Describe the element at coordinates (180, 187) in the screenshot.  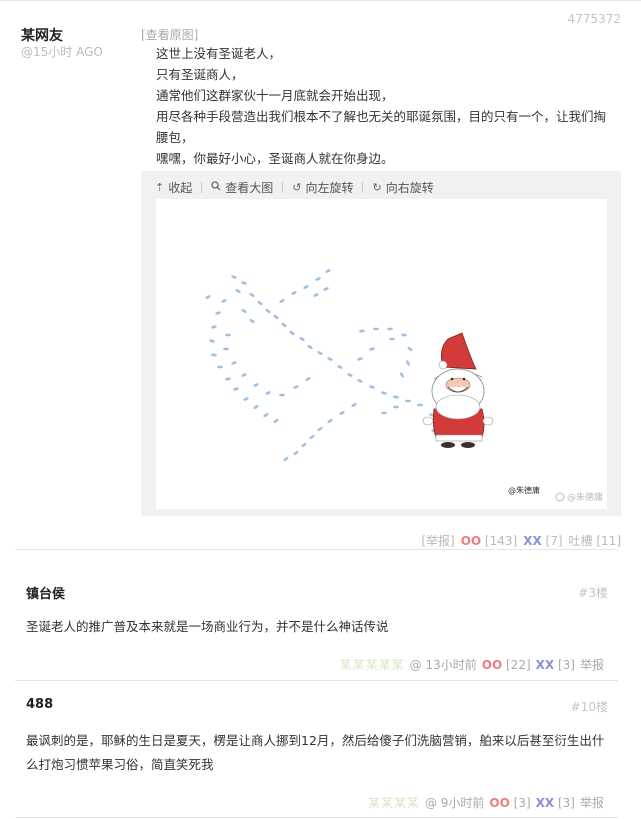
I see `collapse-label: 收起` at that location.